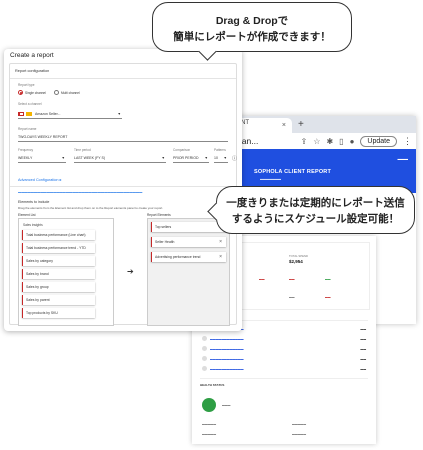 The height and width of the screenshot is (450, 423). Describe the element at coordinates (30, 104) in the screenshot. I see `channel-label: Select a channel` at that location.